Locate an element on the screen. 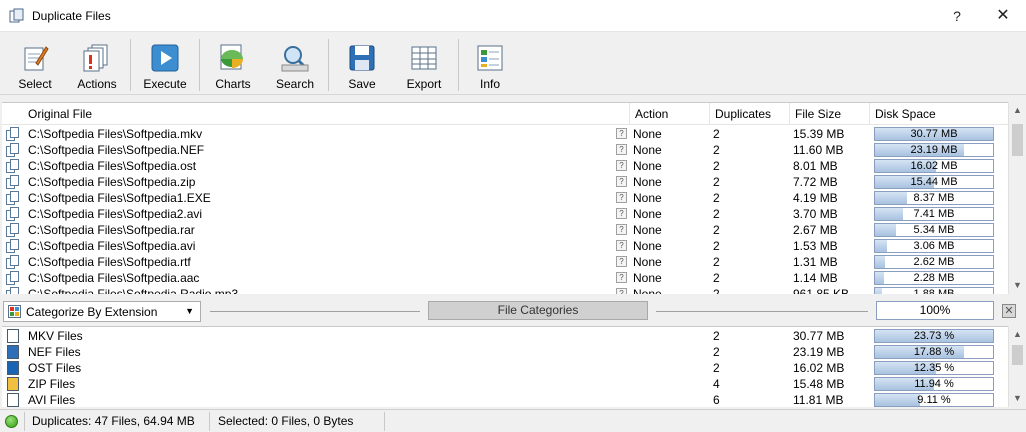 The width and height of the screenshot is (1026, 432). disk-space-bar: 1.88 MB is located at coordinates (934, 290).